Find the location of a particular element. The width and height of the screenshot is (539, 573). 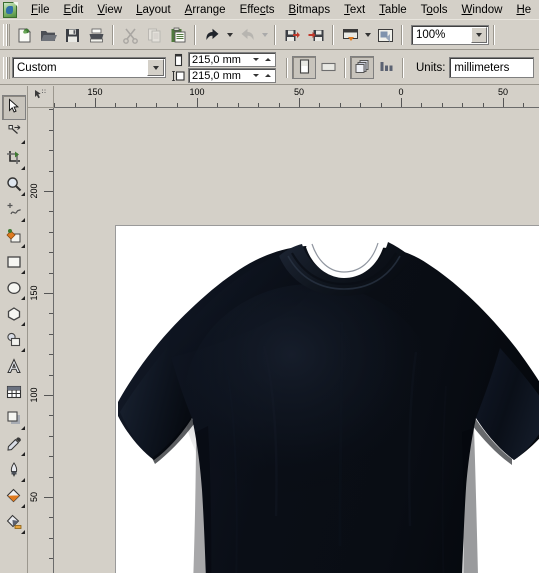

menu-item-label: Tools is located at coordinates (434, 9).